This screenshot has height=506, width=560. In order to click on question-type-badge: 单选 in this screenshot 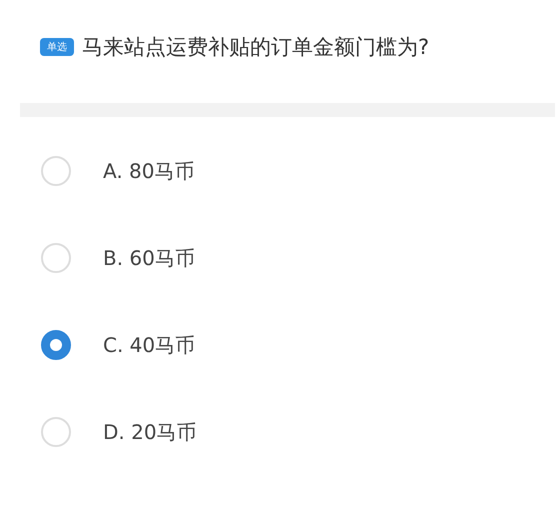, I will do `click(57, 47)`.